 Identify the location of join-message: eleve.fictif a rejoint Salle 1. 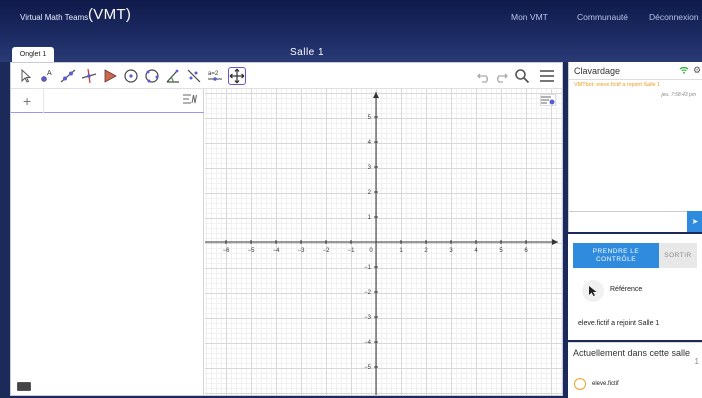
(619, 323).